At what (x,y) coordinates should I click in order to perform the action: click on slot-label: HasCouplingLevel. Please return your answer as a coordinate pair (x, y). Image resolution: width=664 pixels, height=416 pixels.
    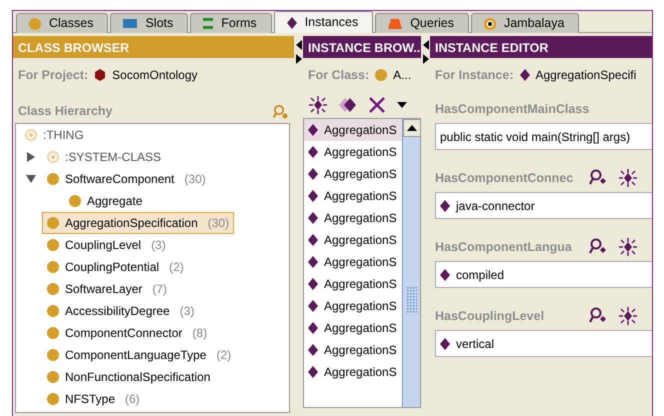
    Looking at the image, I should click on (490, 316).